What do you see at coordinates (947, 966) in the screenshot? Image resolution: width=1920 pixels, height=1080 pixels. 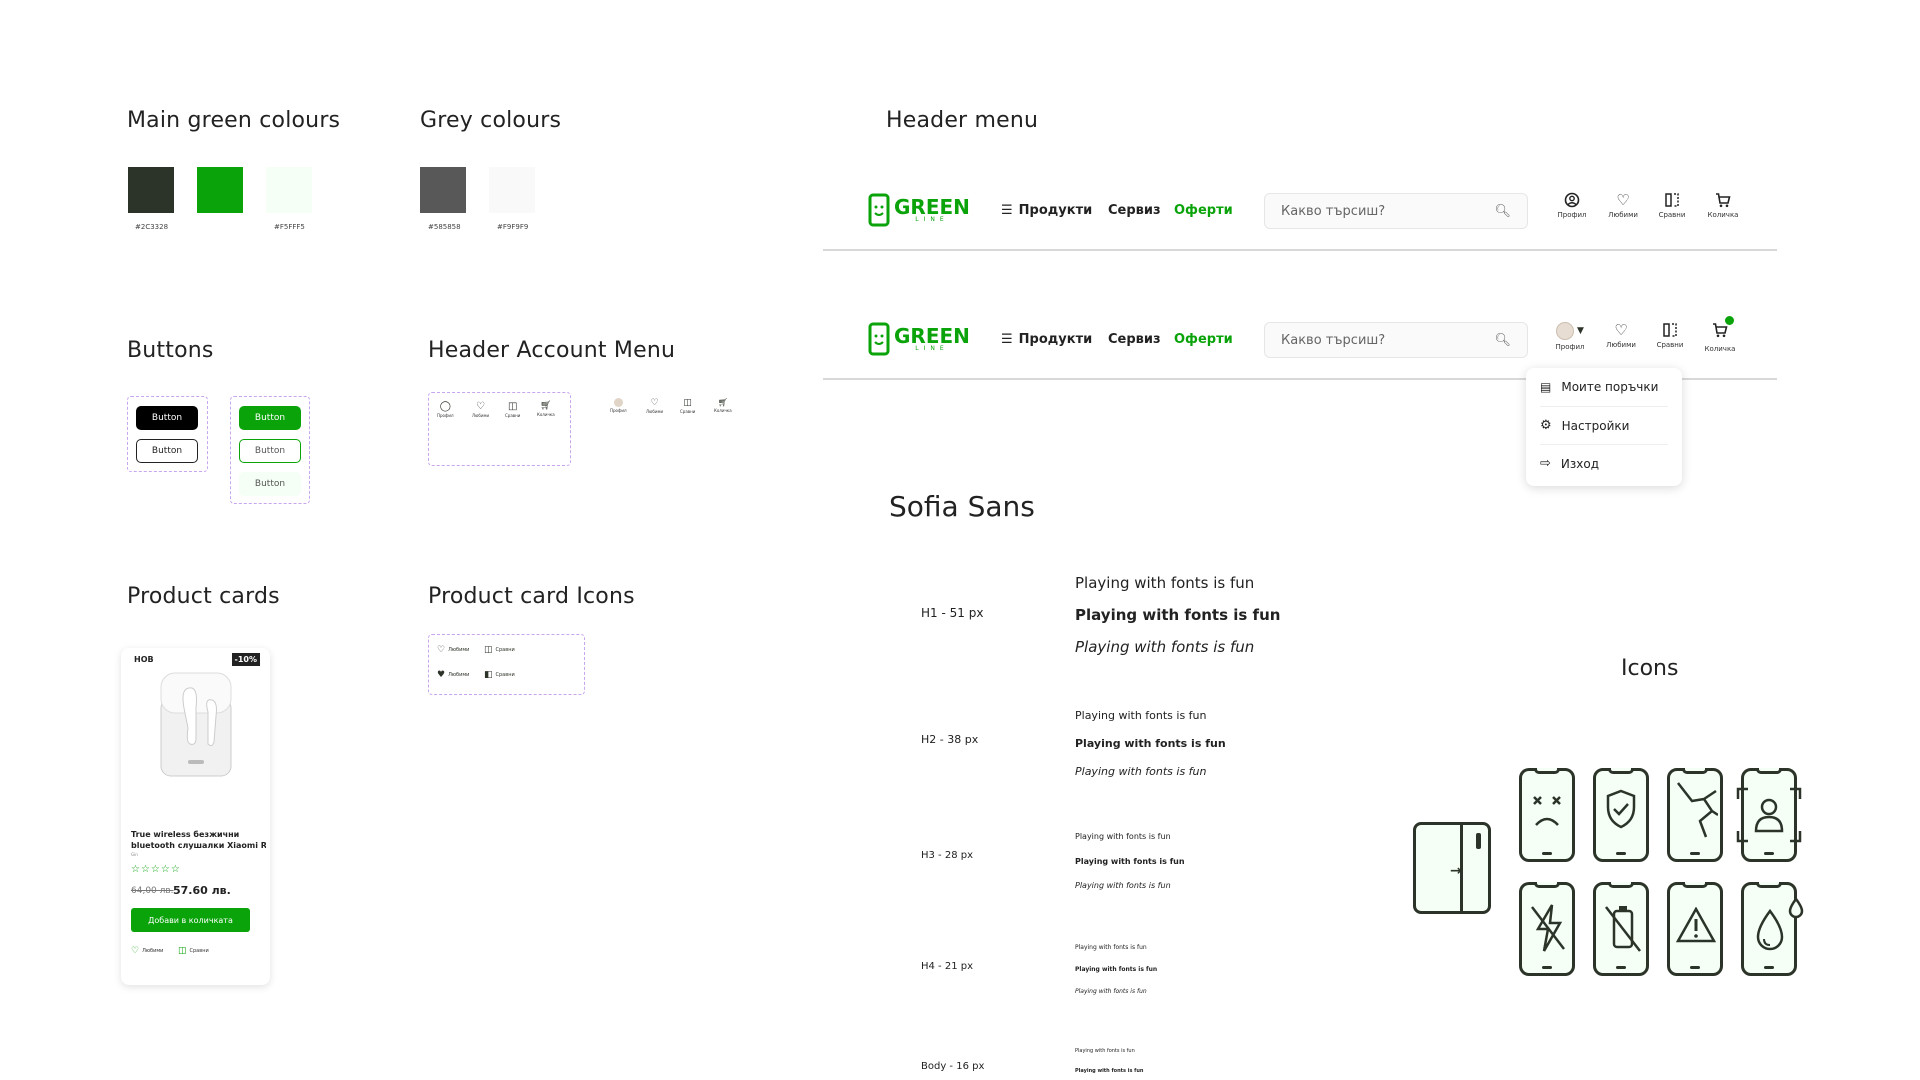 I see `type-label-h4: H4 - 21 px` at bounding box center [947, 966].